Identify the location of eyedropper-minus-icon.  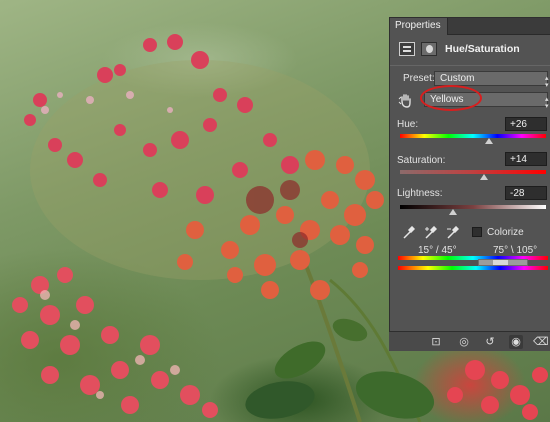
(453, 232).